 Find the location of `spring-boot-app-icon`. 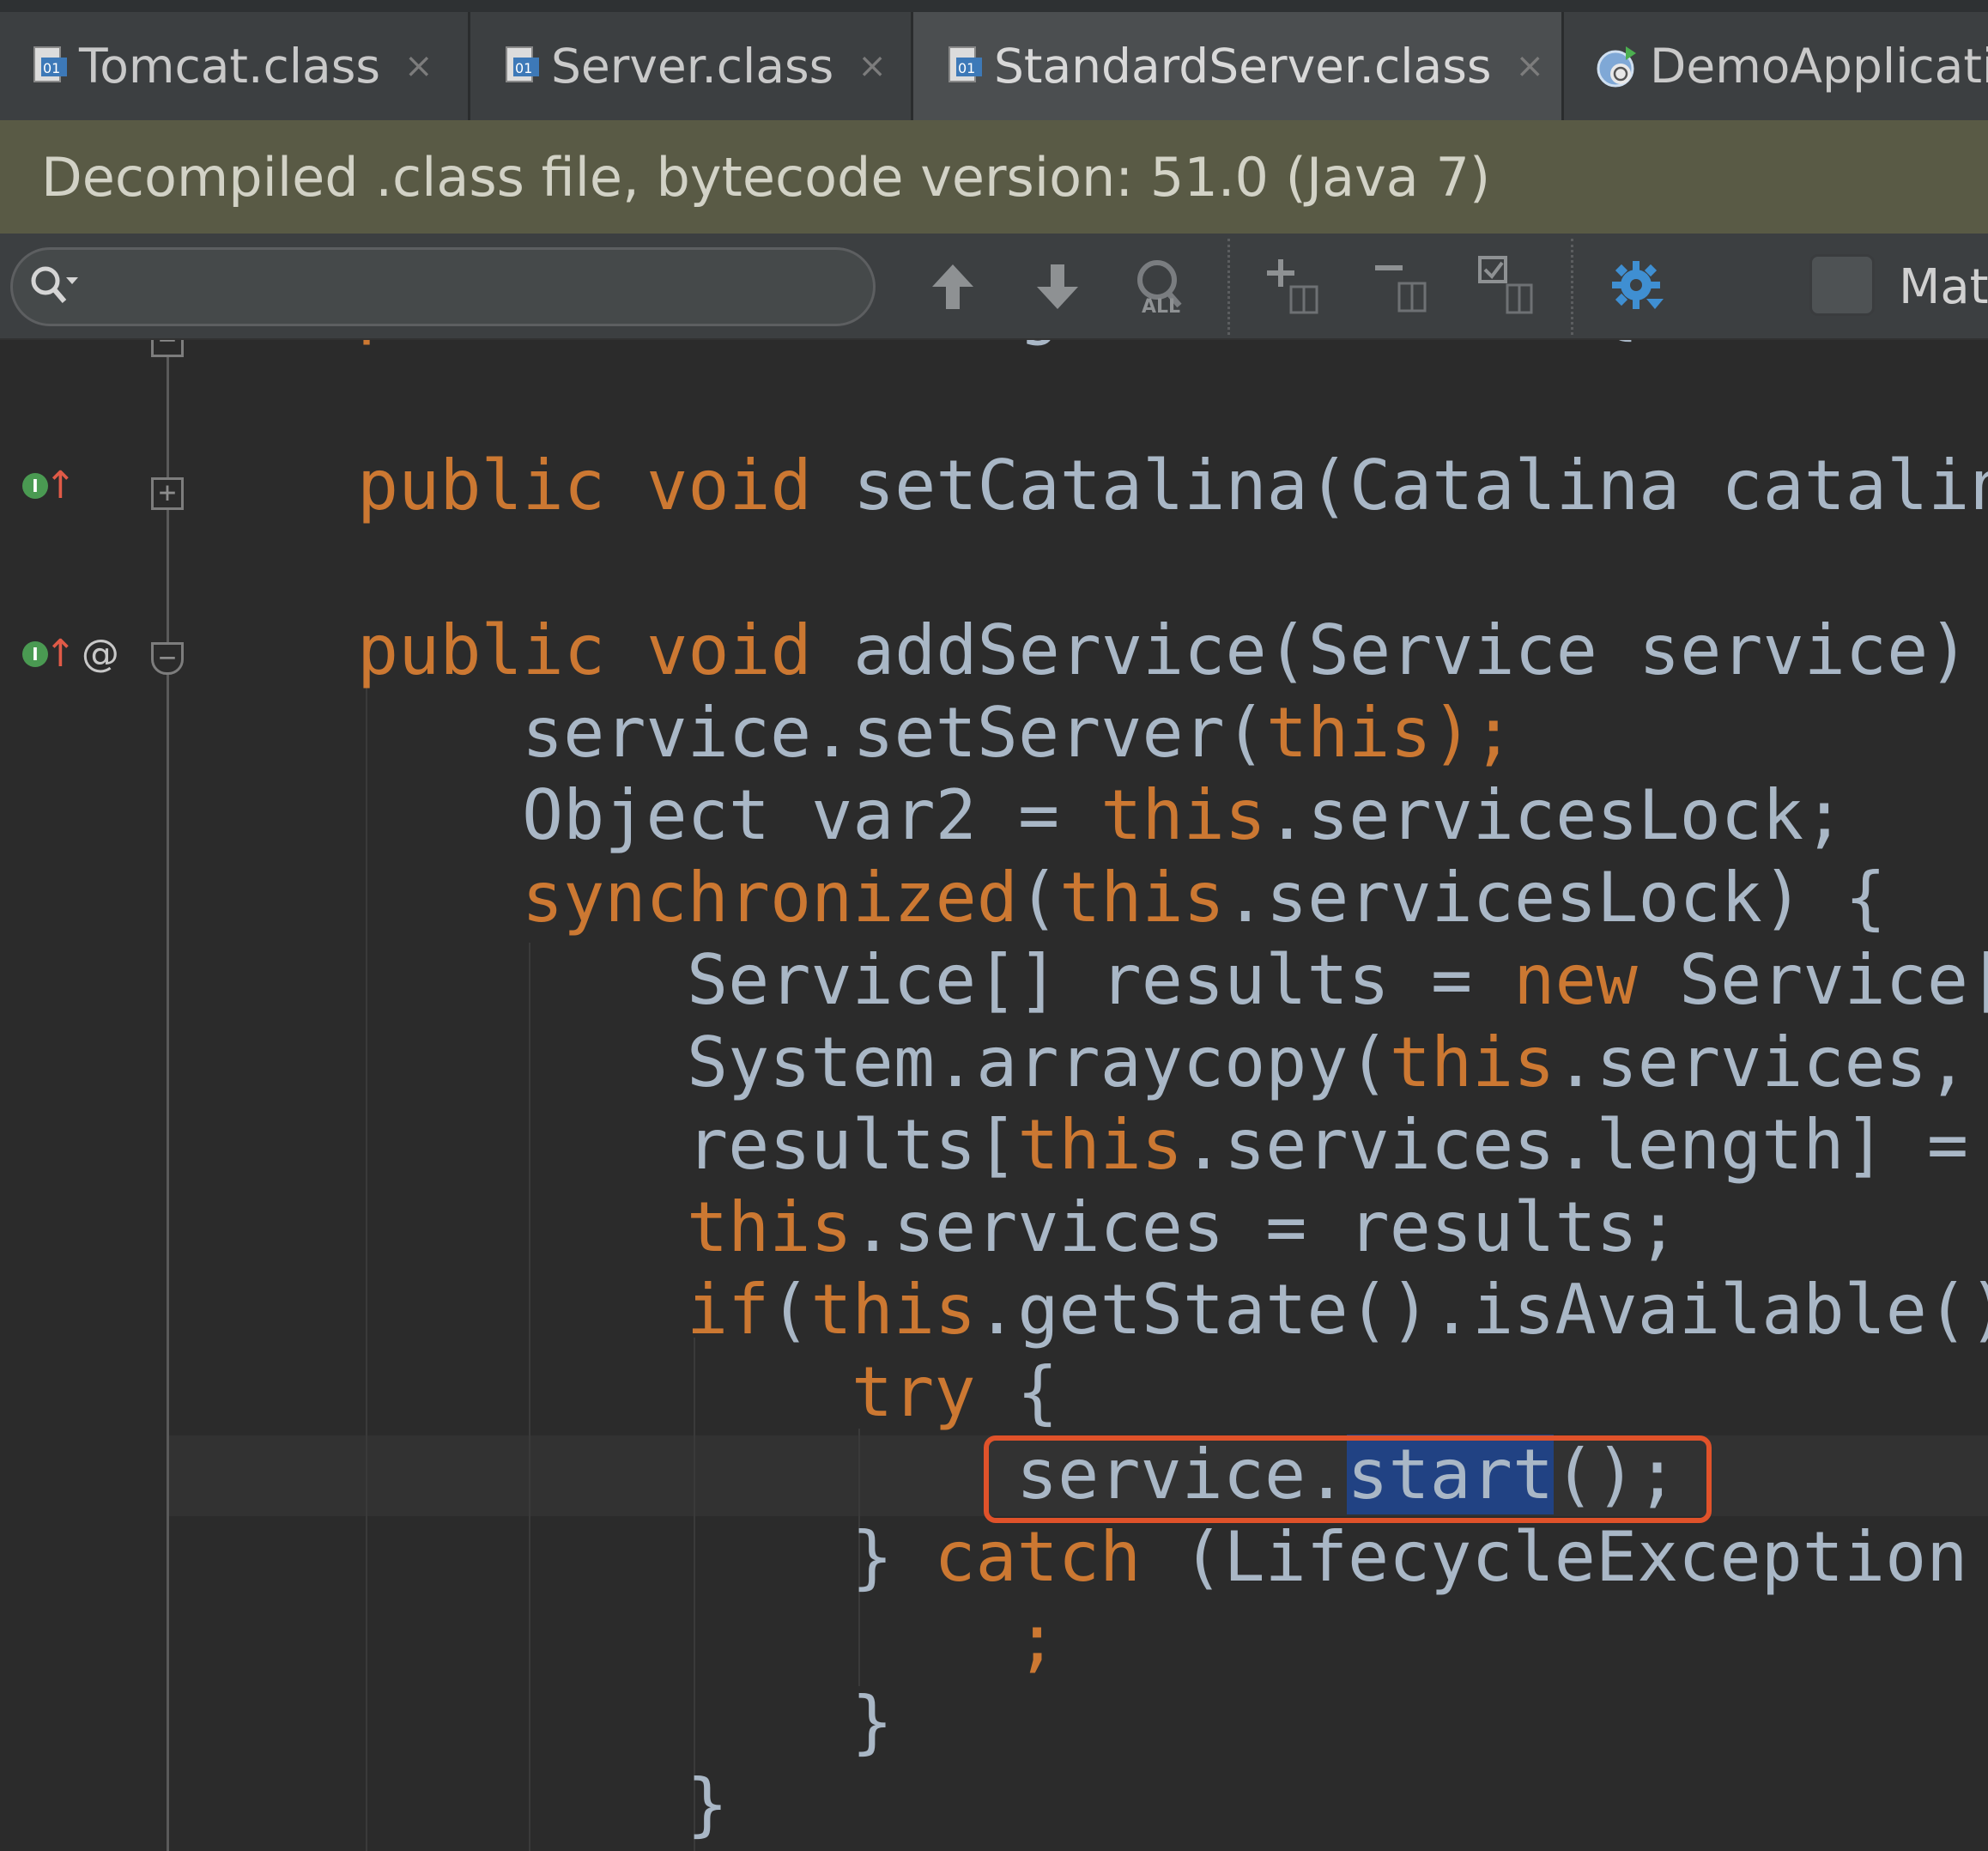

spring-boot-app-icon is located at coordinates (1617, 66).